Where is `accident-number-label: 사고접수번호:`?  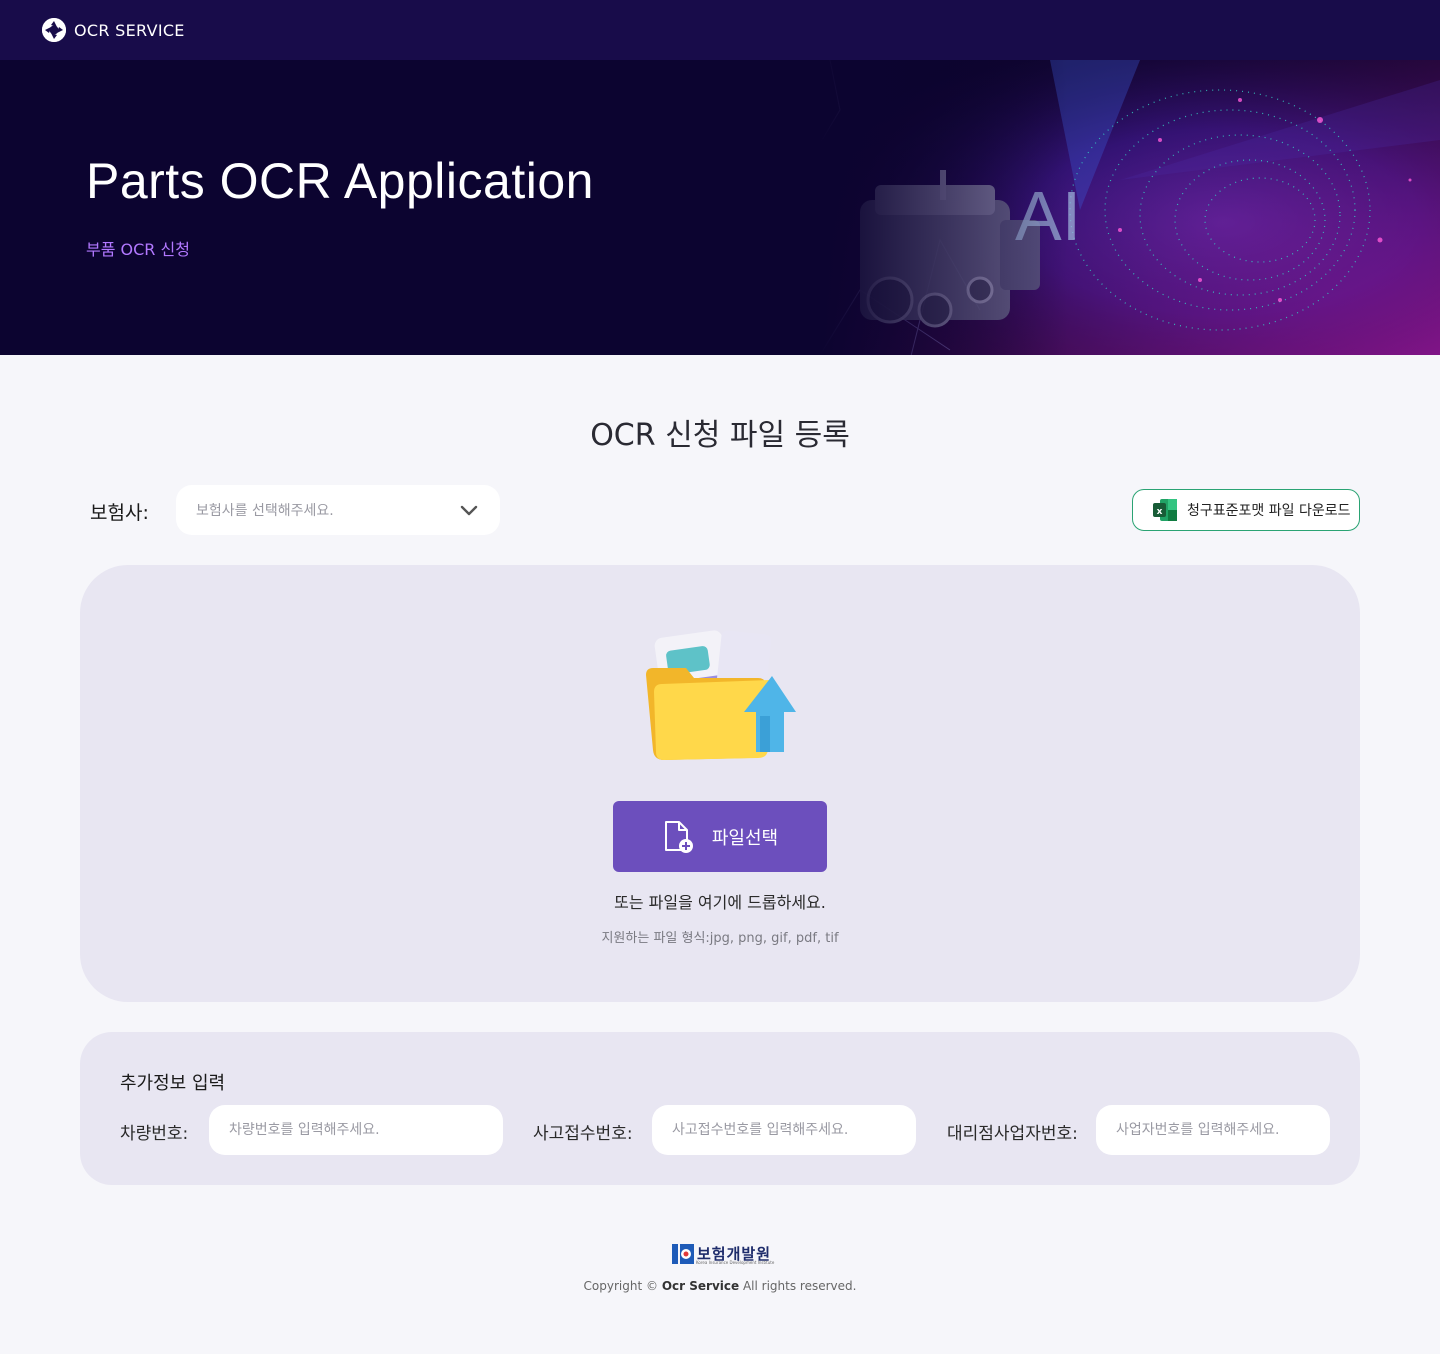
accident-number-label: 사고접수번호: is located at coordinates (583, 1134).